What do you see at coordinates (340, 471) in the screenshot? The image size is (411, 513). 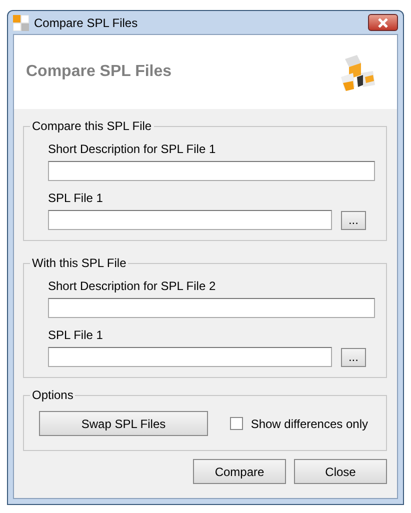 I see `dialog-button: Close` at bounding box center [340, 471].